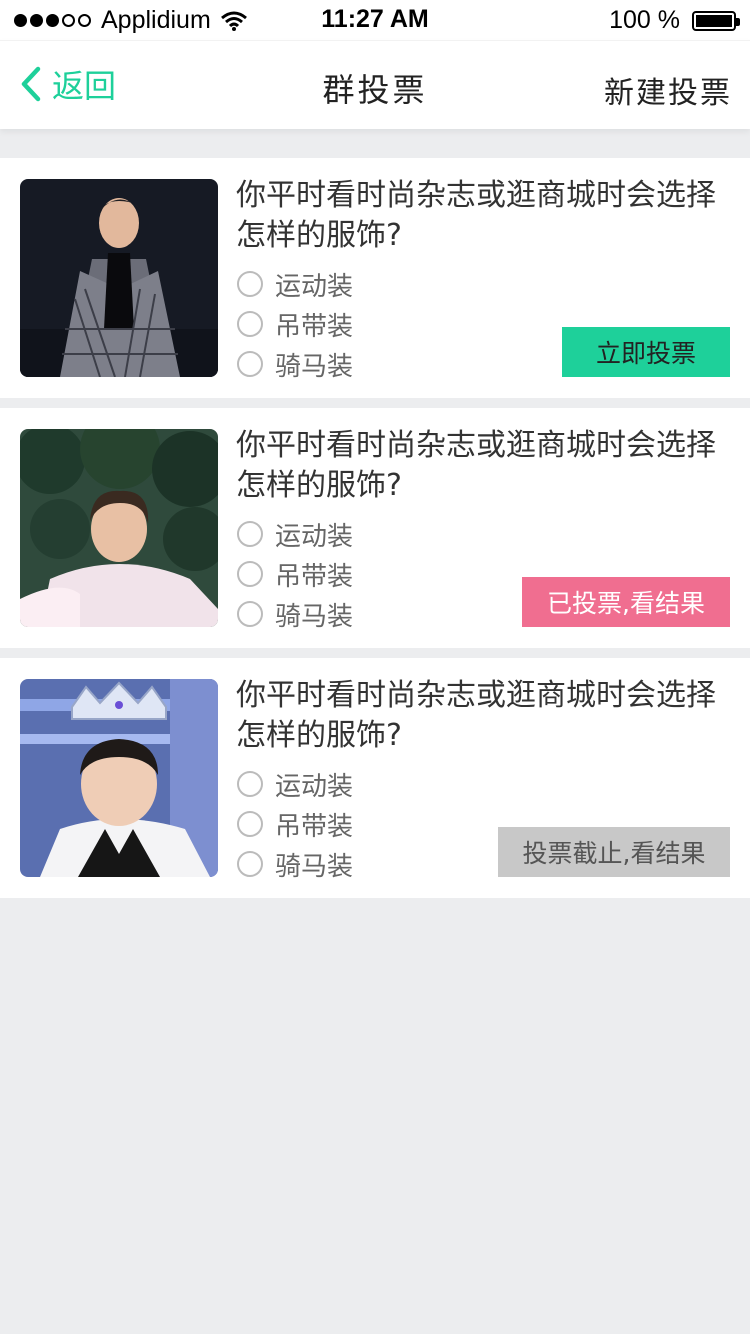  Describe the element at coordinates (614, 852) in the screenshot. I see `poll-ended-results-button: 投票截止,看结果` at that location.